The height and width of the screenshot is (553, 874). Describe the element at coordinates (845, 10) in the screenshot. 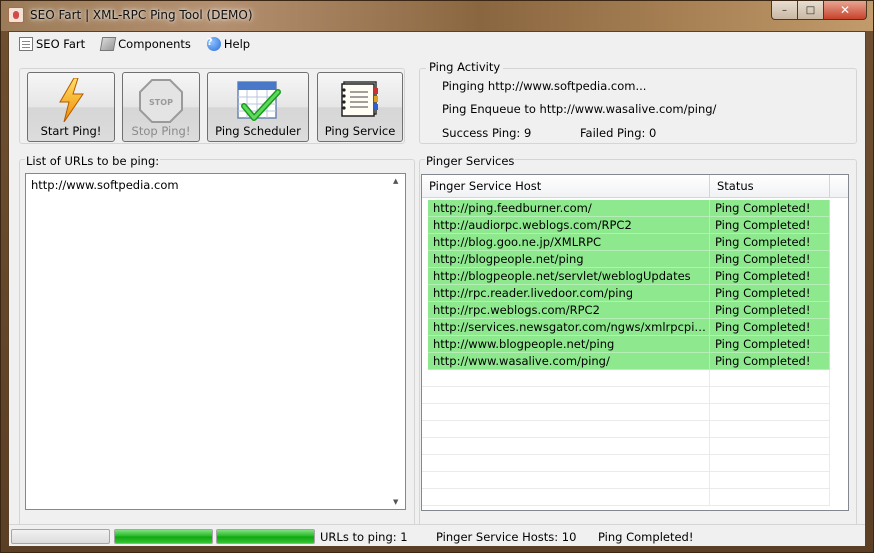

I see `close-button: ✕` at that location.